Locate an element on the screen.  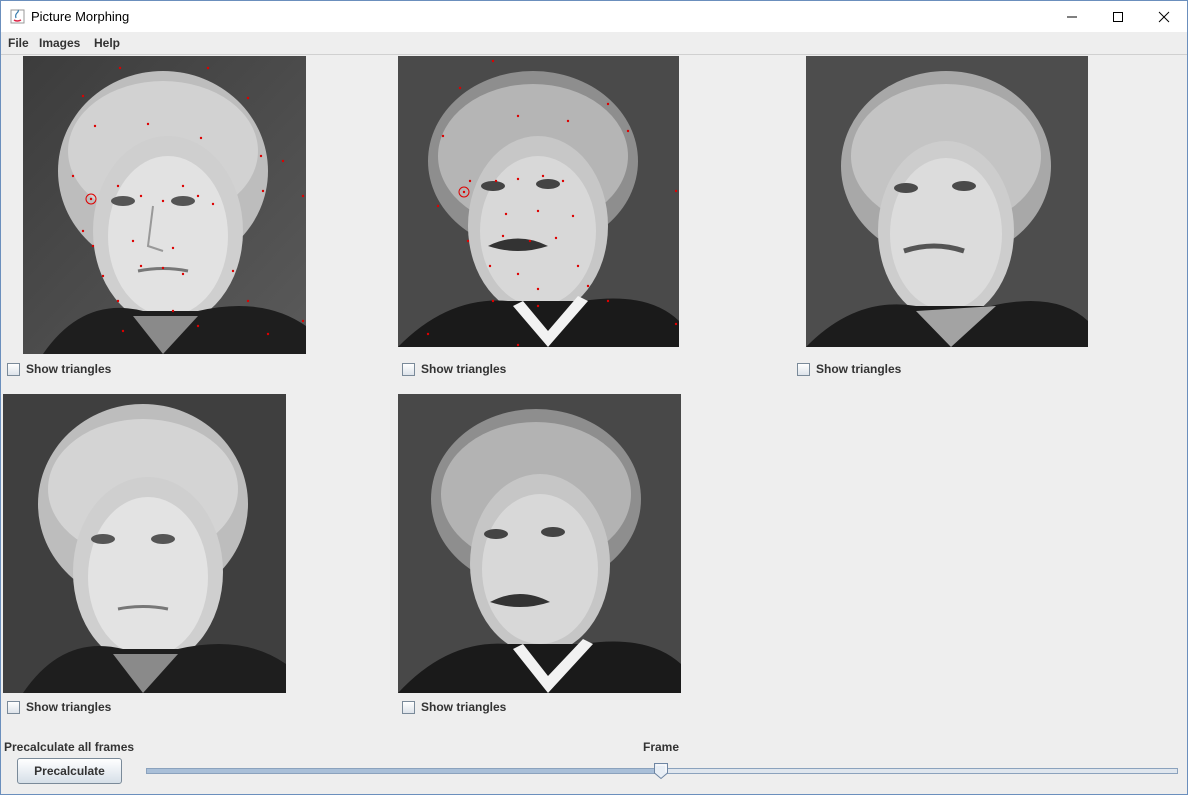
show-triangles-checkbox-1: Show triangles is located at coordinates (59, 369).